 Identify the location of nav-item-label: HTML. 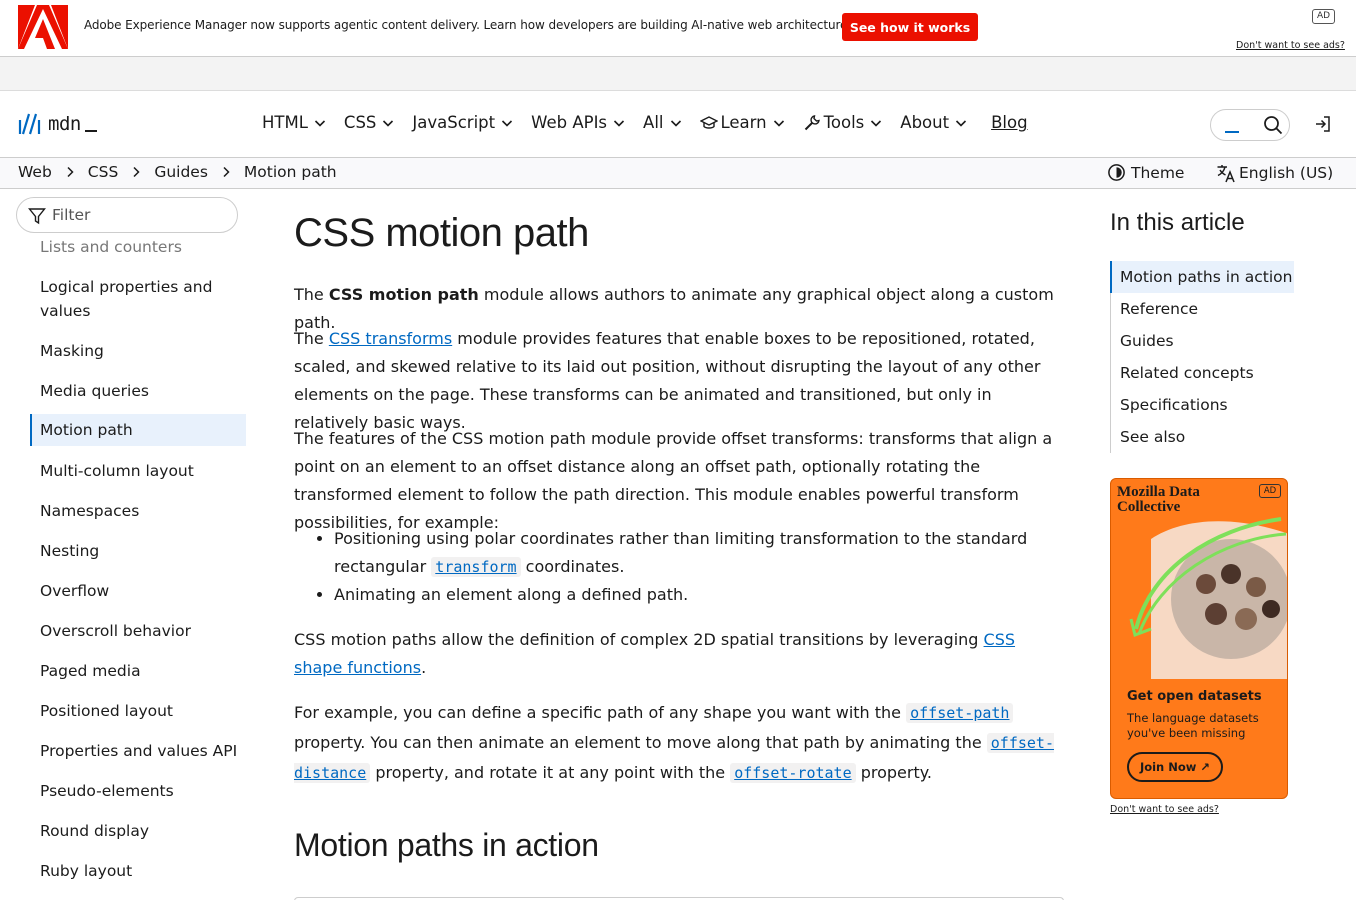
(285, 122).